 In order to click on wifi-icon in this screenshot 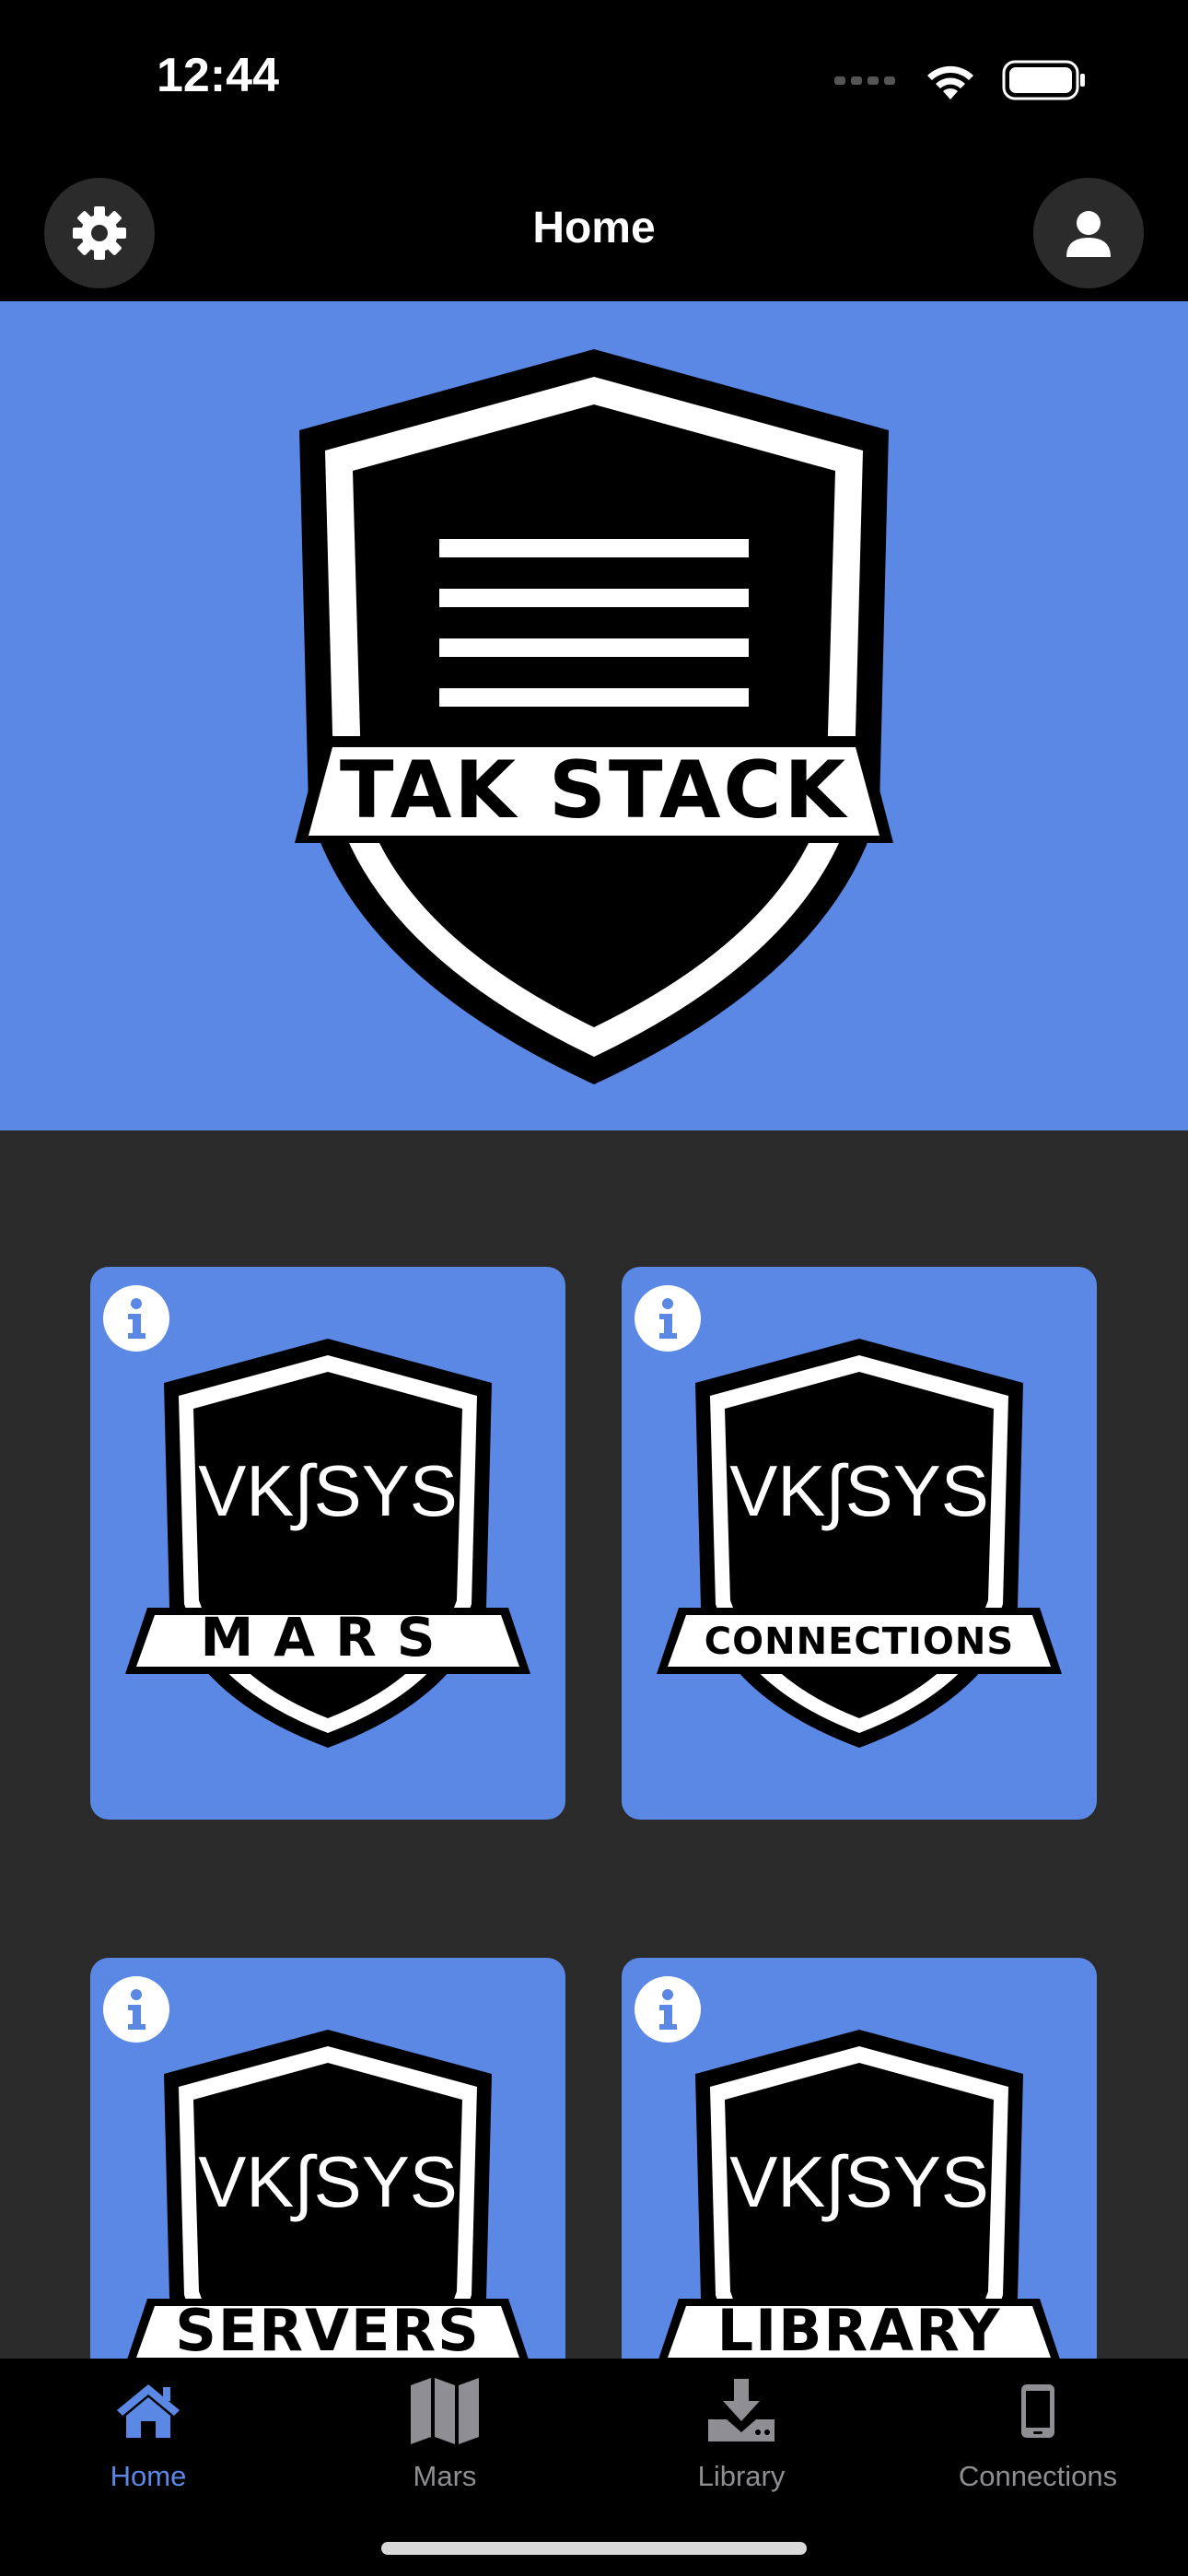, I will do `click(950, 82)`.